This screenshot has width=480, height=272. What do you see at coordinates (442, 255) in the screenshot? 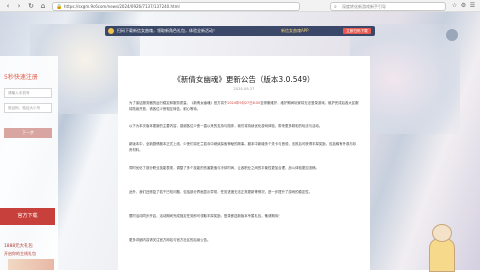
I see `mascot-body` at bounding box center [442, 255].